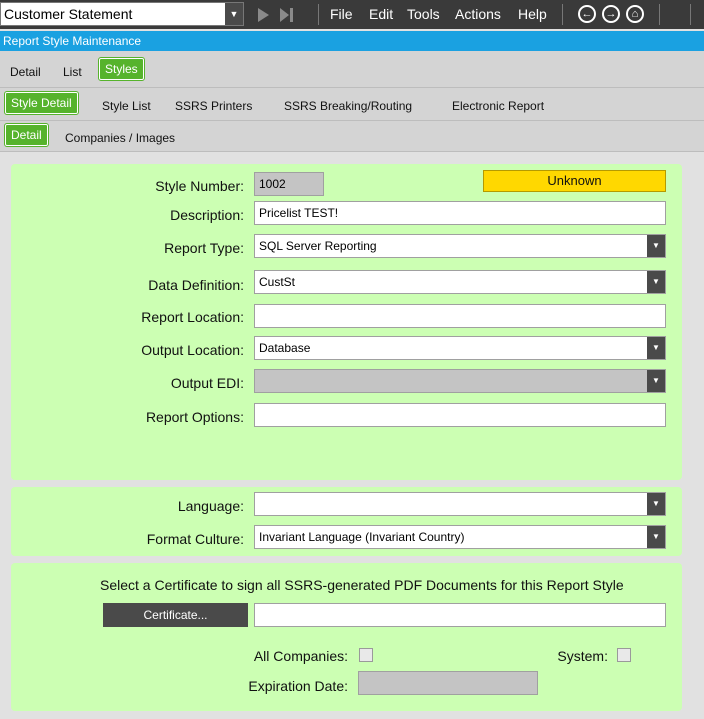 This screenshot has width=704, height=719. What do you see at coordinates (121, 69) in the screenshot?
I see `tab-styles: Styles` at bounding box center [121, 69].